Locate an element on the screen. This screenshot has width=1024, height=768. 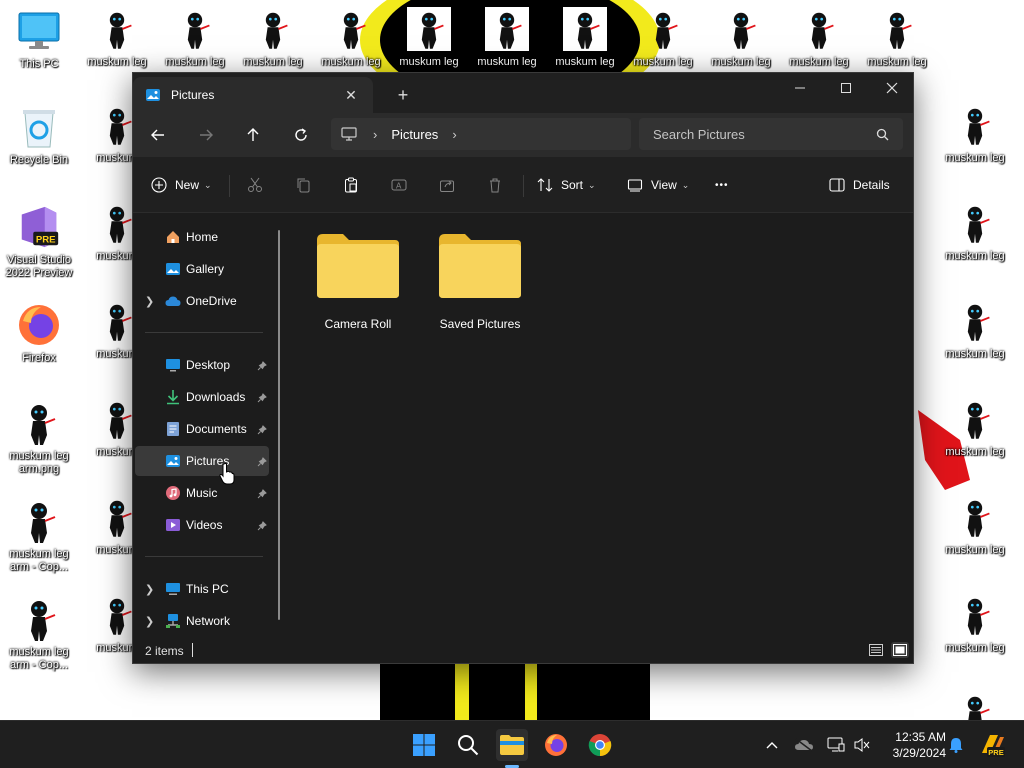
share-button is located at coordinates (447, 185).